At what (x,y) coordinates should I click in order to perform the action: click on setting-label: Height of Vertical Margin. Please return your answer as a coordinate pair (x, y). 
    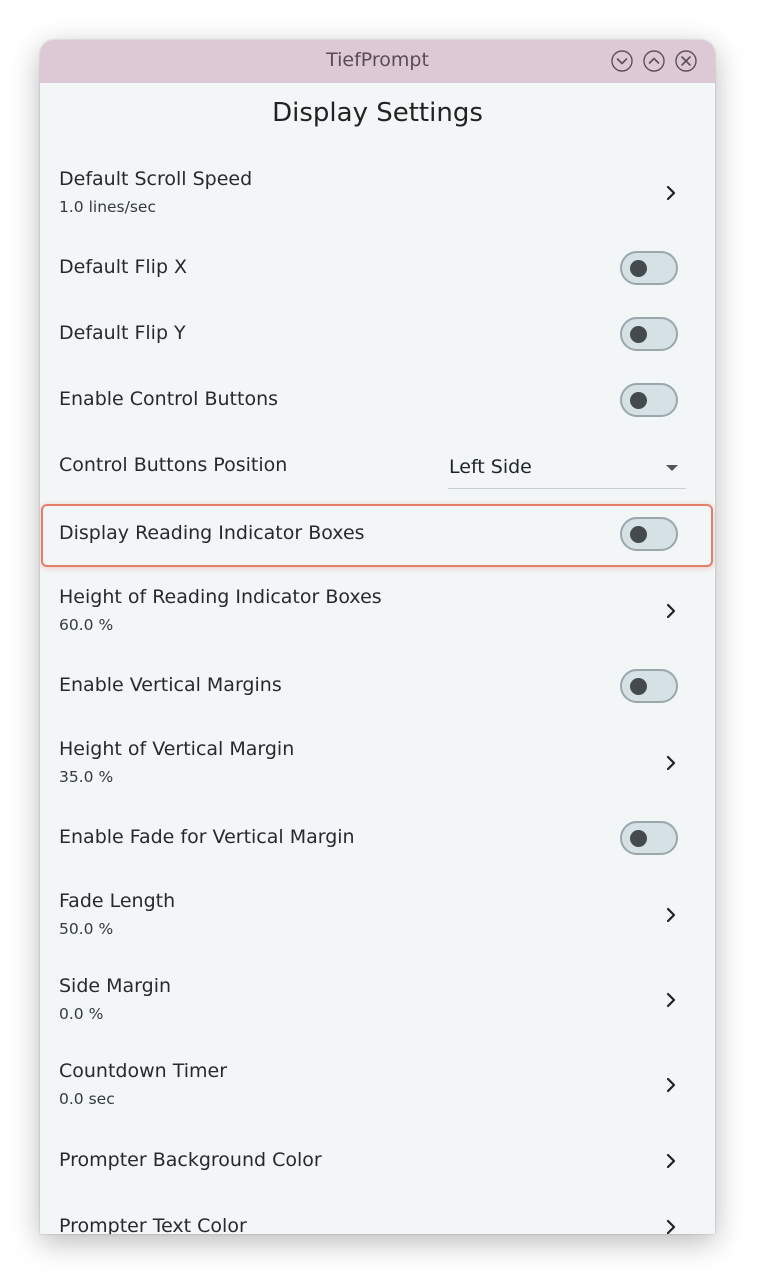
    Looking at the image, I should click on (177, 749).